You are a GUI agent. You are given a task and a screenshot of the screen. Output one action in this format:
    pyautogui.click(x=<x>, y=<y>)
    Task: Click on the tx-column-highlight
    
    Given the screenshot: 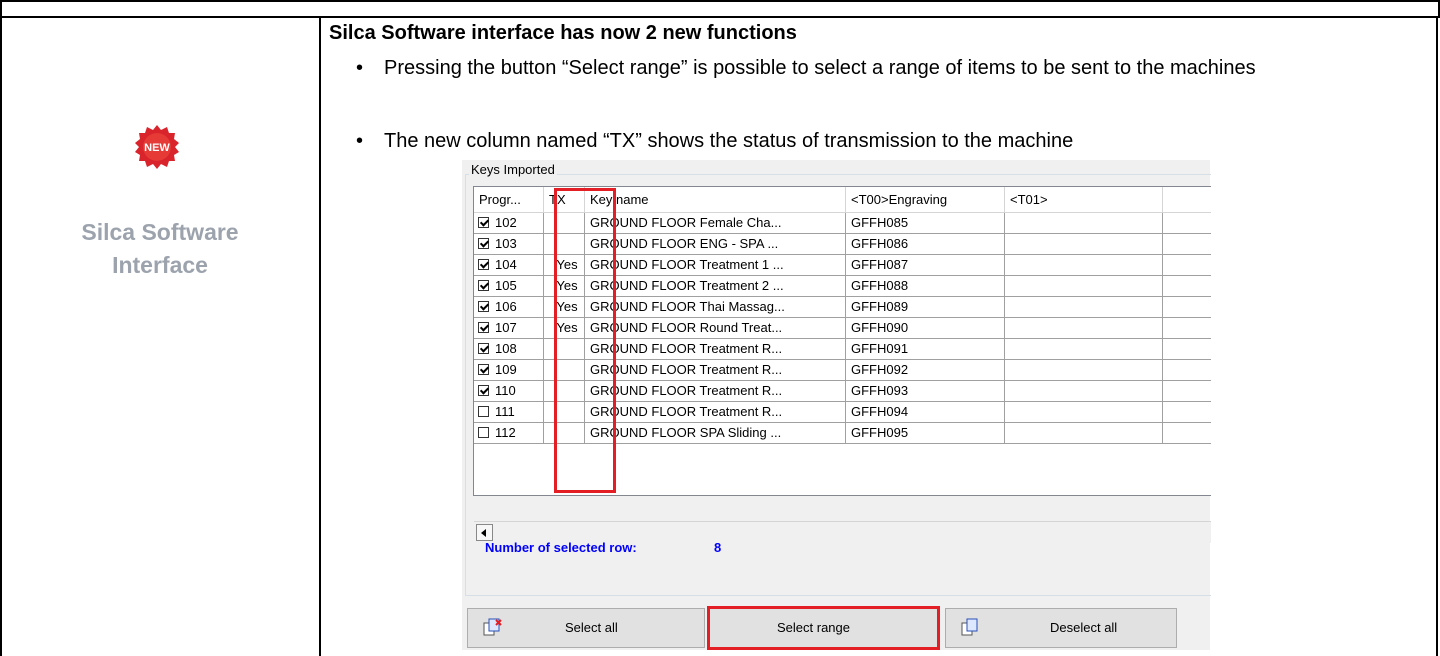 What is the action you would take?
    pyautogui.click(x=585, y=340)
    